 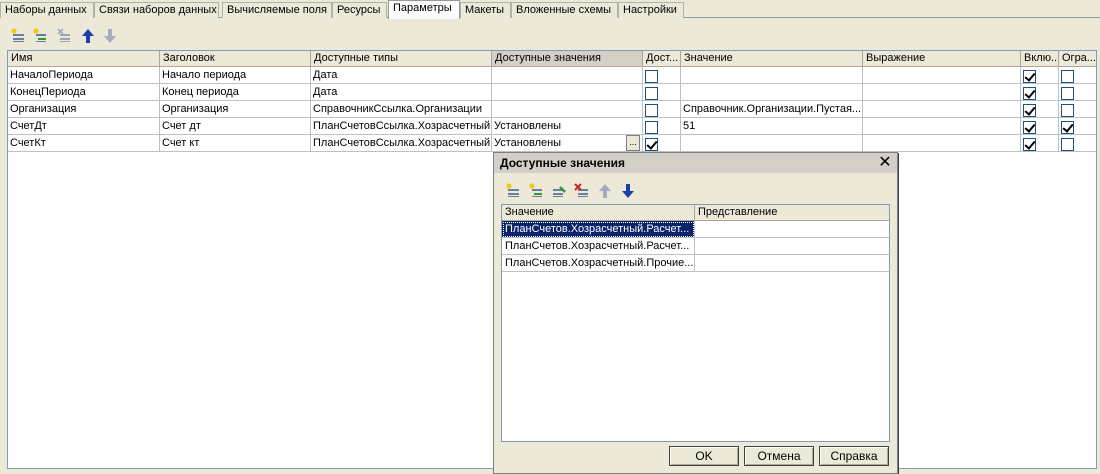 I want to click on tab-data-sets: Наборы данных, so click(x=47, y=10).